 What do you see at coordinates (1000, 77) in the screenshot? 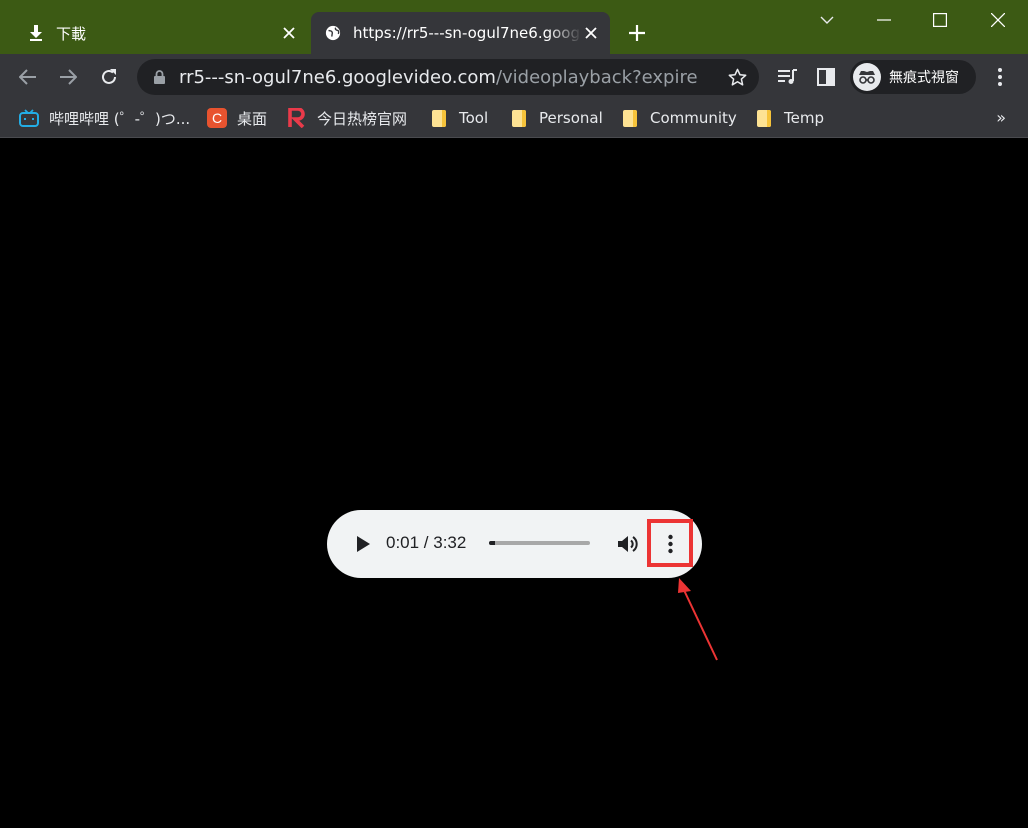
I see `chrome-menu-button` at bounding box center [1000, 77].